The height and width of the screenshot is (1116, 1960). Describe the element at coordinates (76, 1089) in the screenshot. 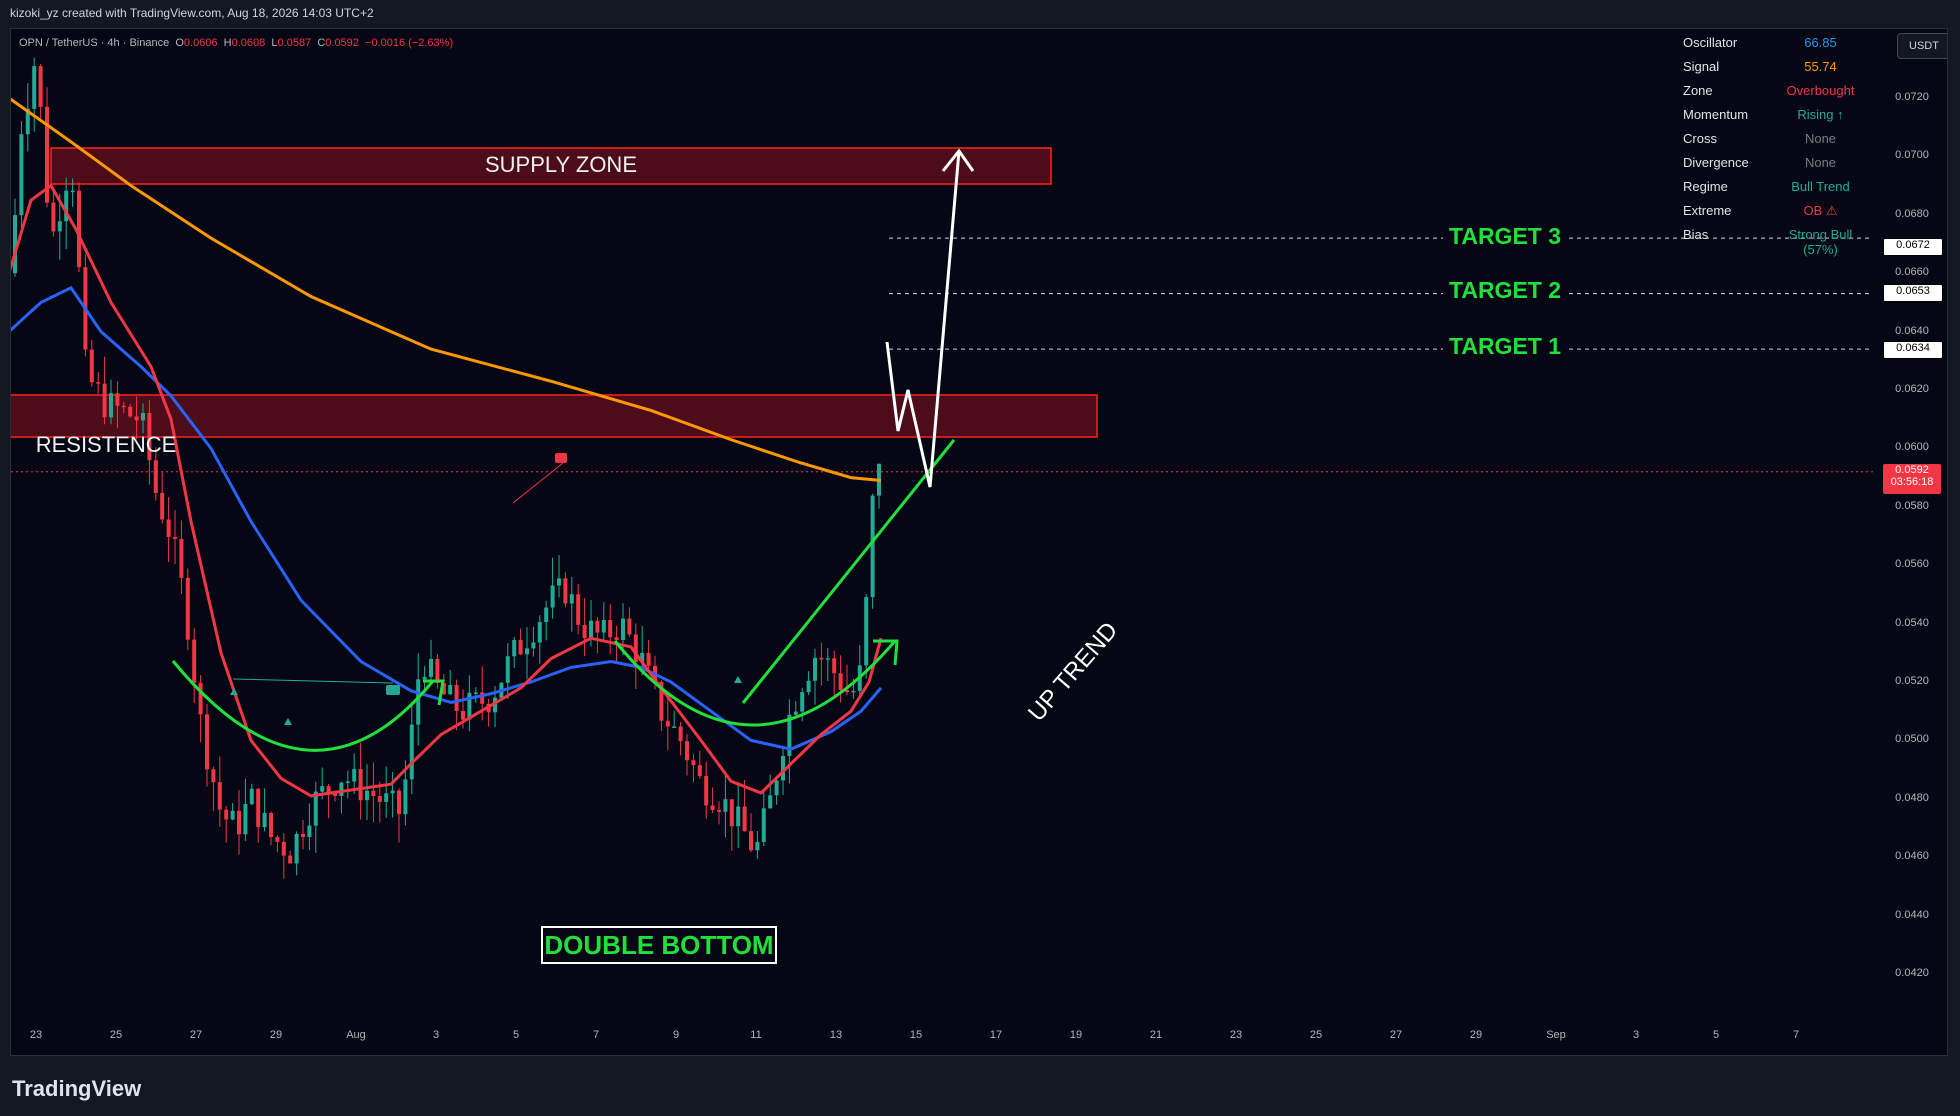

I see `tradingview-logo: TradingView` at that location.